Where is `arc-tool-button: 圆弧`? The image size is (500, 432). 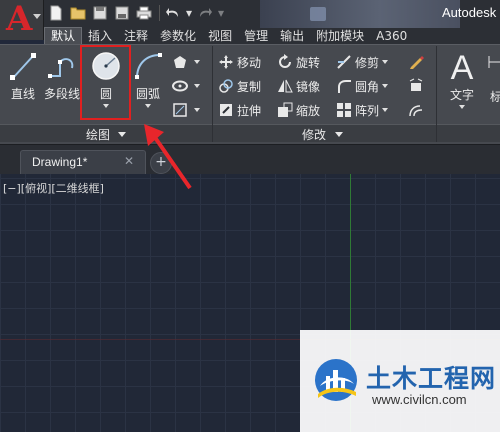 arc-tool-button: 圆弧 is located at coordinates (148, 80).